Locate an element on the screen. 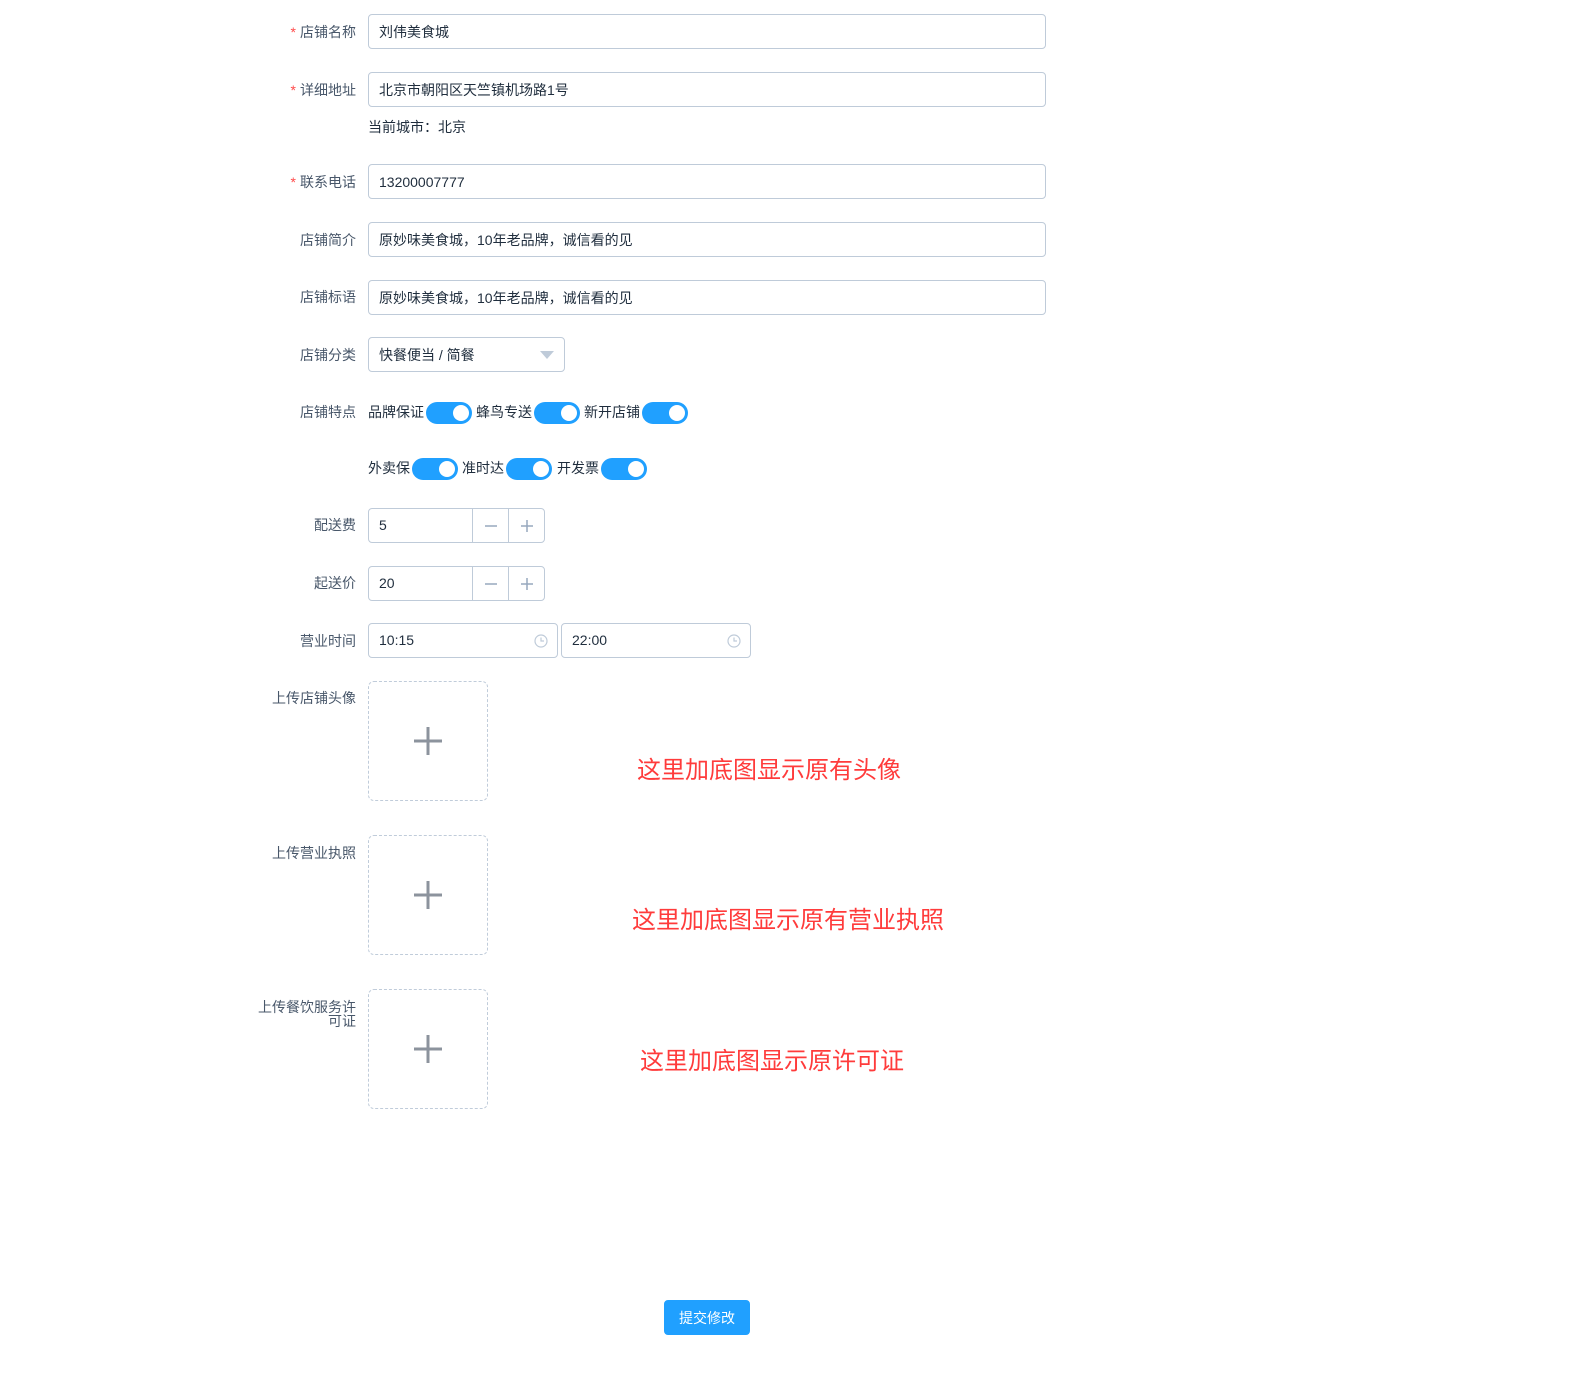 This screenshot has width=1595, height=1373. feature-switch-brand is located at coordinates (449, 413).